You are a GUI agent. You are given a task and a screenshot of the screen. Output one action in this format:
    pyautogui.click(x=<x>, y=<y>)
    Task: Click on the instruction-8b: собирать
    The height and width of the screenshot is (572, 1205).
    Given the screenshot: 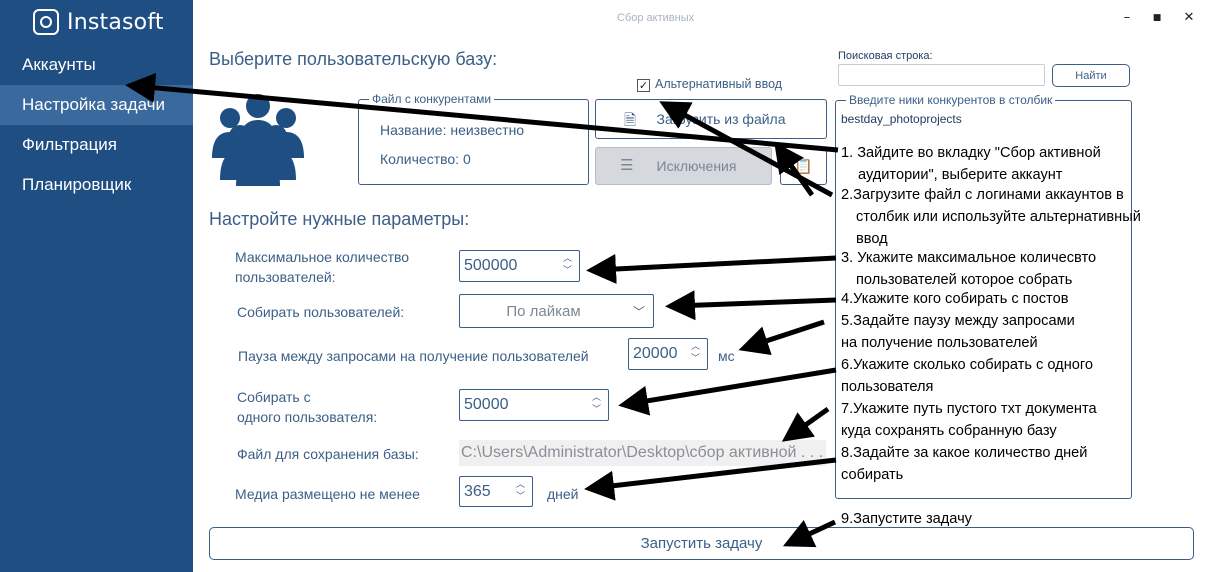 What is the action you would take?
    pyautogui.click(x=872, y=475)
    